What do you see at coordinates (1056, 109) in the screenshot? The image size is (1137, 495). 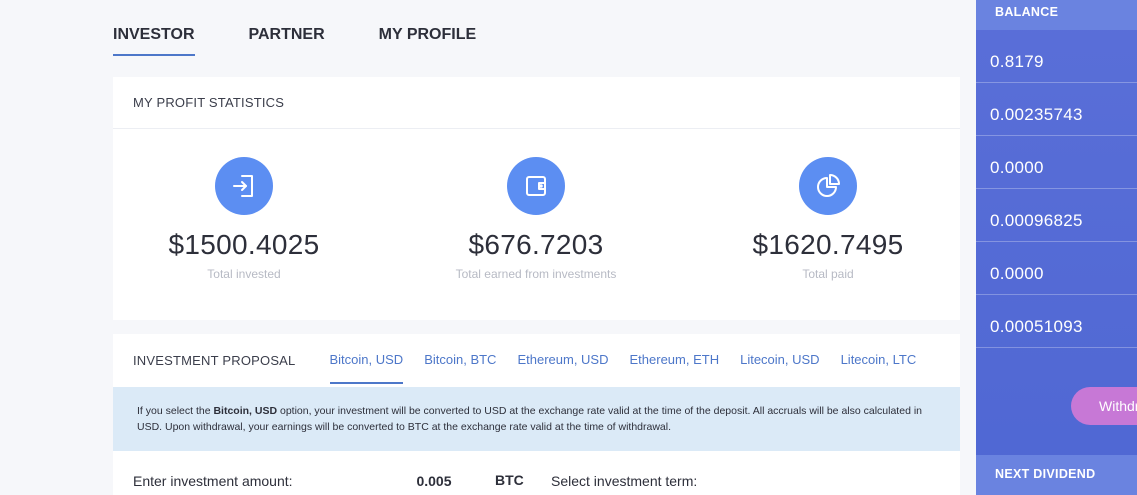 I see `balance-row: 0.00235743` at bounding box center [1056, 109].